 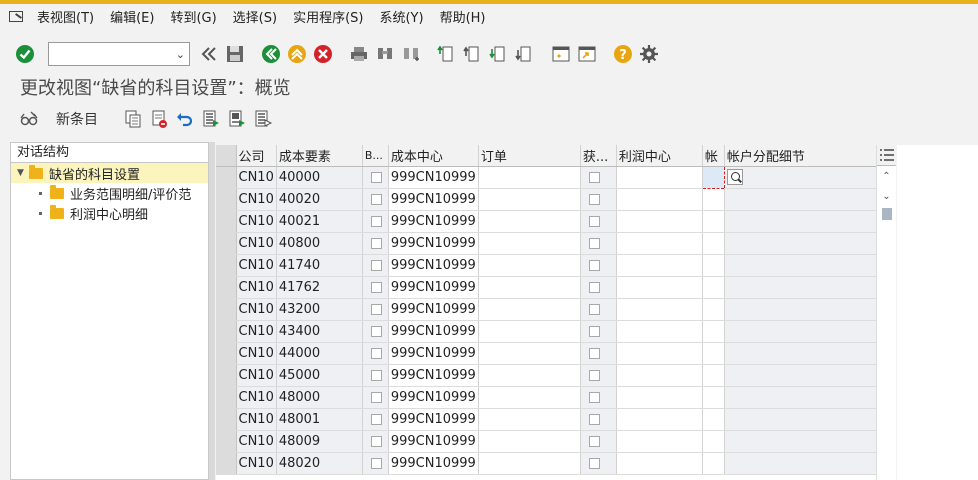 What do you see at coordinates (886, 312) in the screenshot?
I see `vertical-scrollbar: ⌃ ⌄` at bounding box center [886, 312].